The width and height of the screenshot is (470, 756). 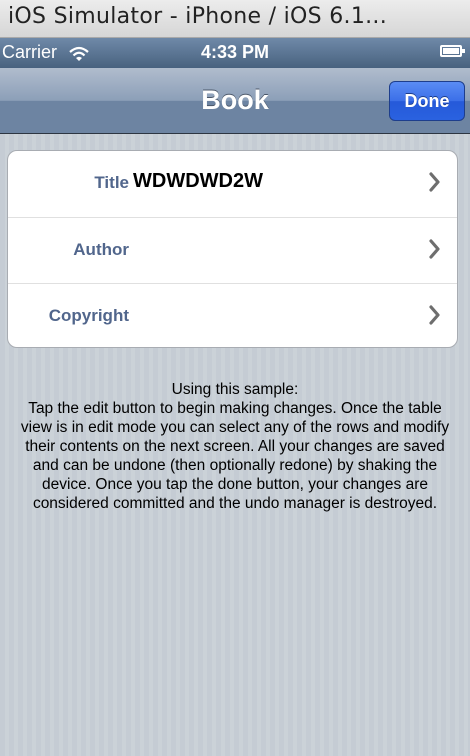 I want to click on battery-icon, so click(x=452, y=51).